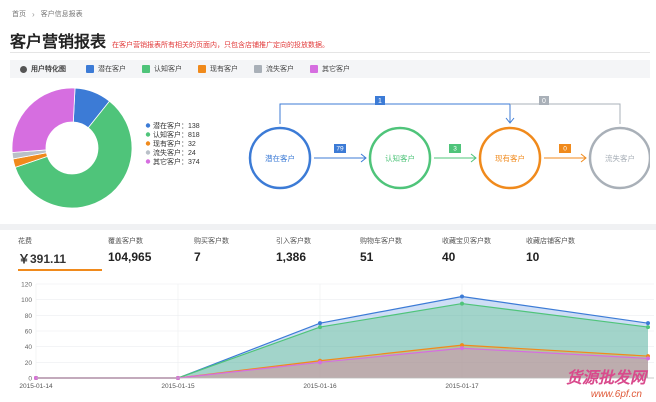  I want to click on legend-item-2: 现有客户, so click(218, 69).